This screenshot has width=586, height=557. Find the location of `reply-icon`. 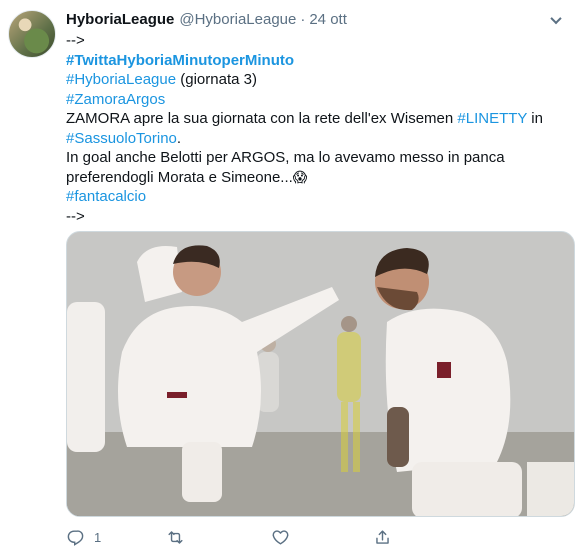

reply-icon is located at coordinates (75, 537).